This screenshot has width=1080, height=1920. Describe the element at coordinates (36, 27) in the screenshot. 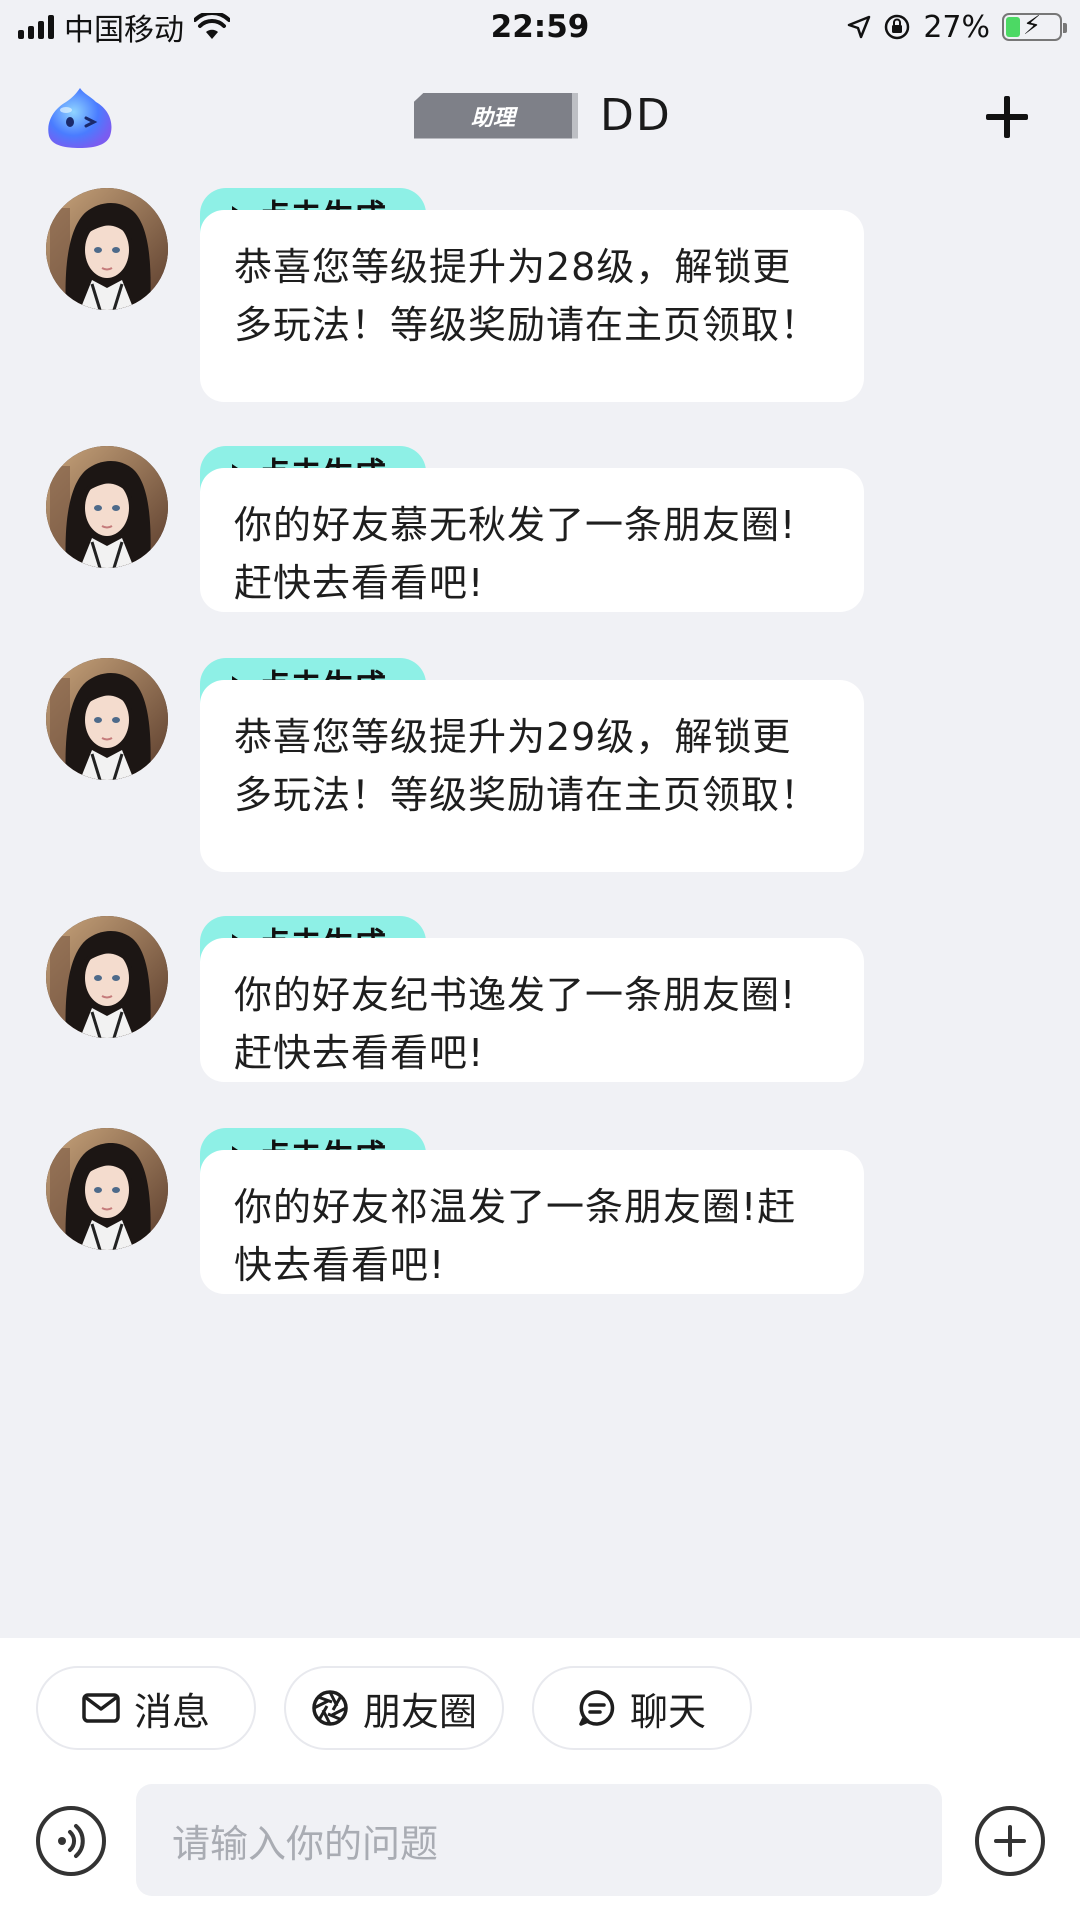

I see `signal-icon` at that location.